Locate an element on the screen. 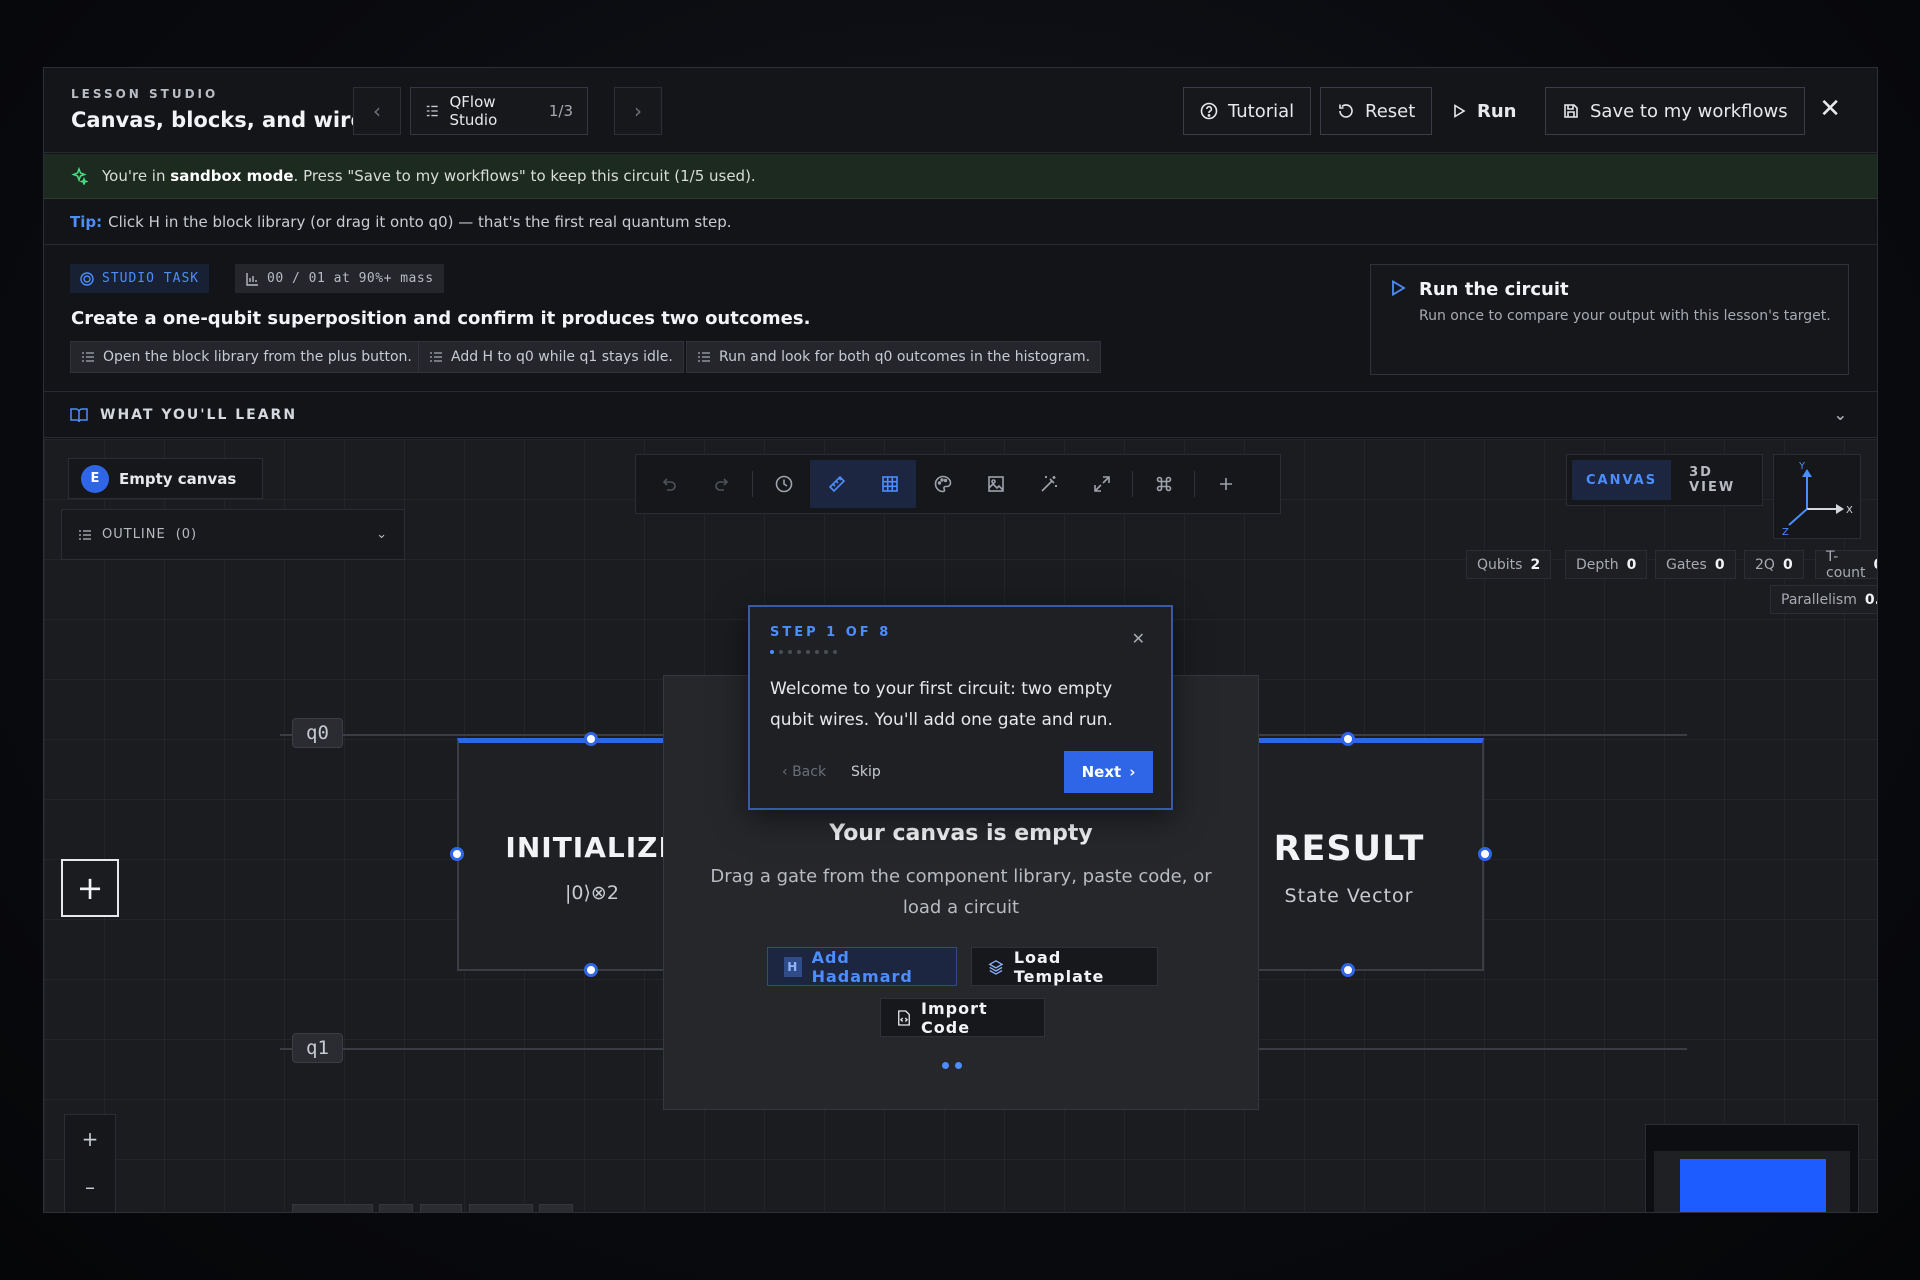 The width and height of the screenshot is (1920, 1280). palette-icon is located at coordinates (942, 484).